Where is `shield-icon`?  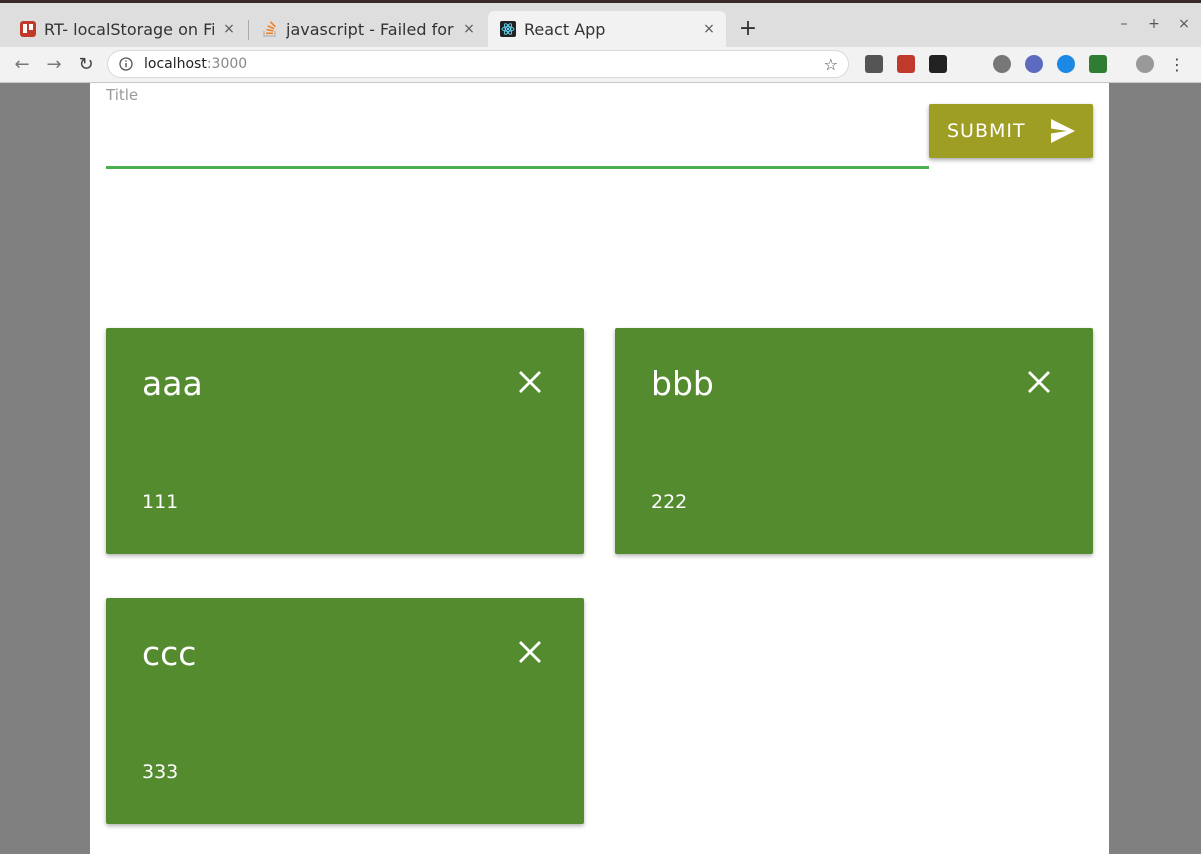 shield-icon is located at coordinates (1098, 64).